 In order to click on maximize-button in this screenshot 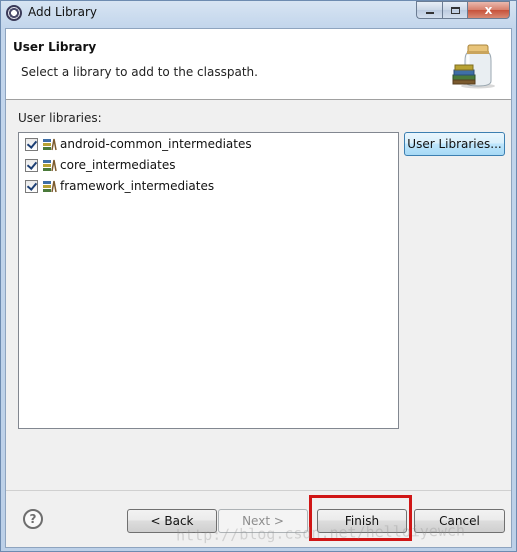, I will do `click(454, 10)`.